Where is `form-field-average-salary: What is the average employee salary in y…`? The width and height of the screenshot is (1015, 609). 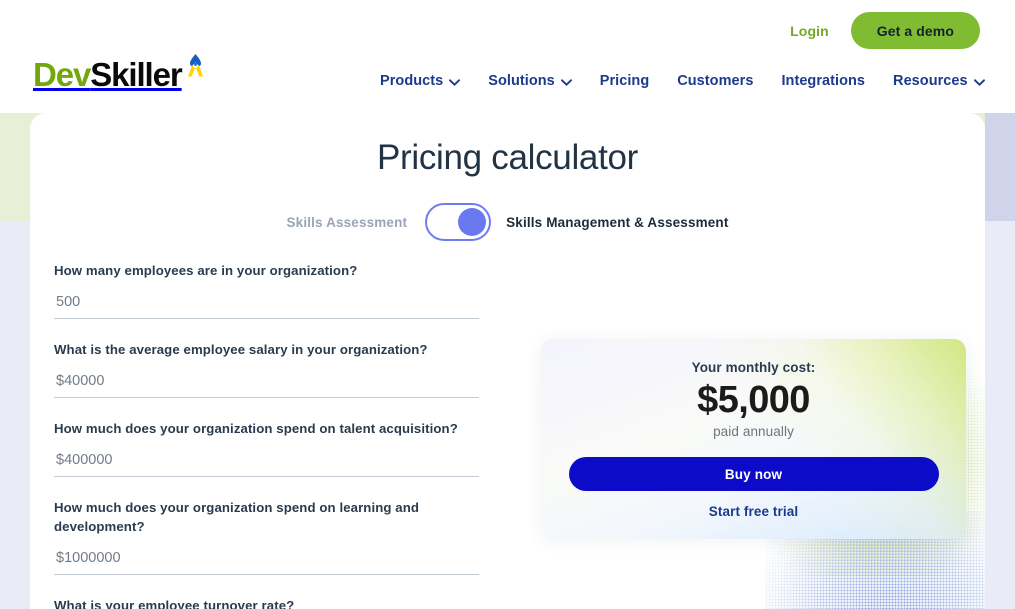
form-field-average-salary: What is the average employee salary in y… is located at coordinates (266, 369).